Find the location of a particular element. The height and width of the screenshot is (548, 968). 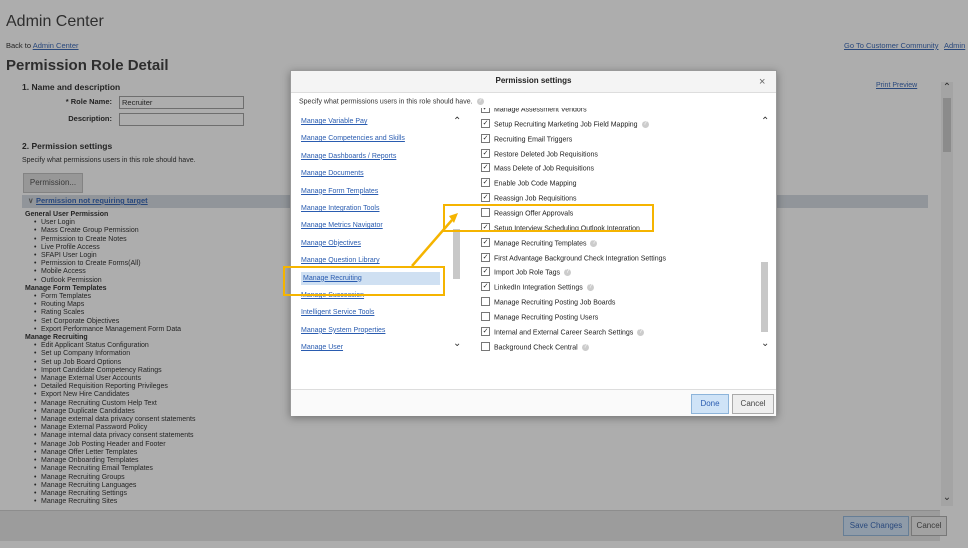

arrow-annotation is located at coordinates (434, 240).